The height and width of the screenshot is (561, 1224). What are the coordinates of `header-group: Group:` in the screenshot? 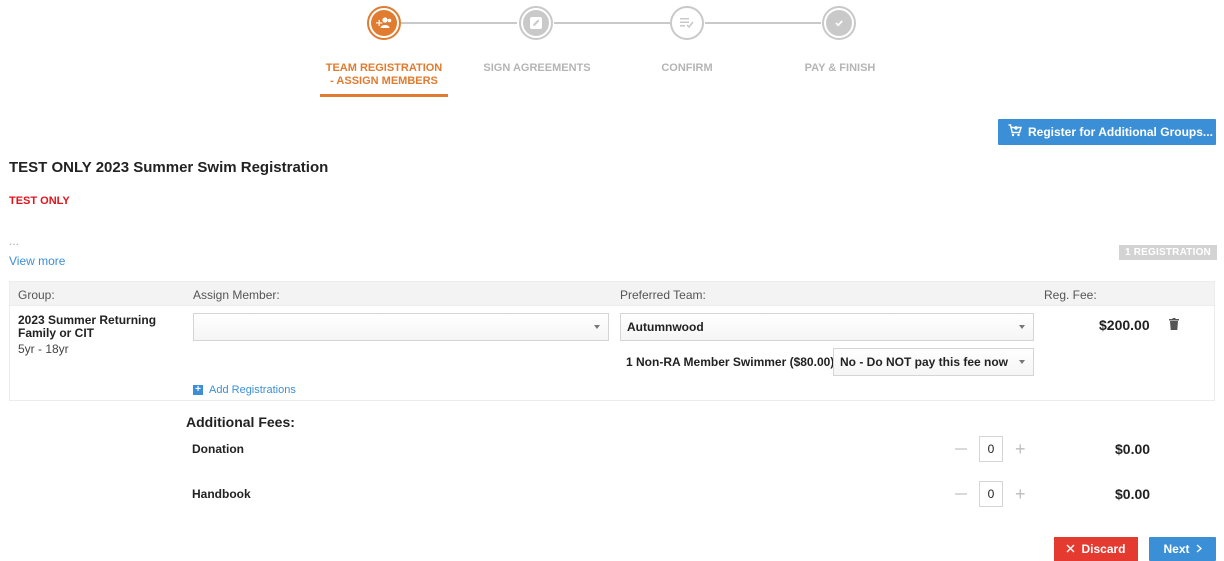 It's located at (36, 295).